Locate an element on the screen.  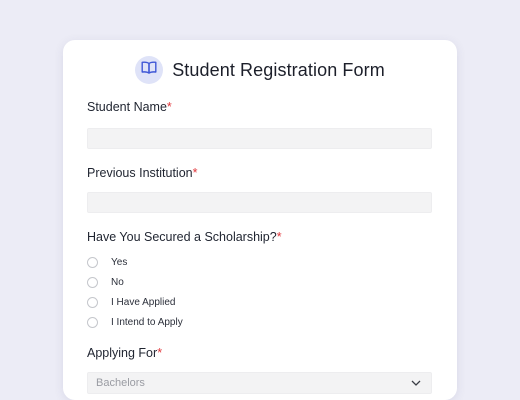
radio-label: No is located at coordinates (117, 282).